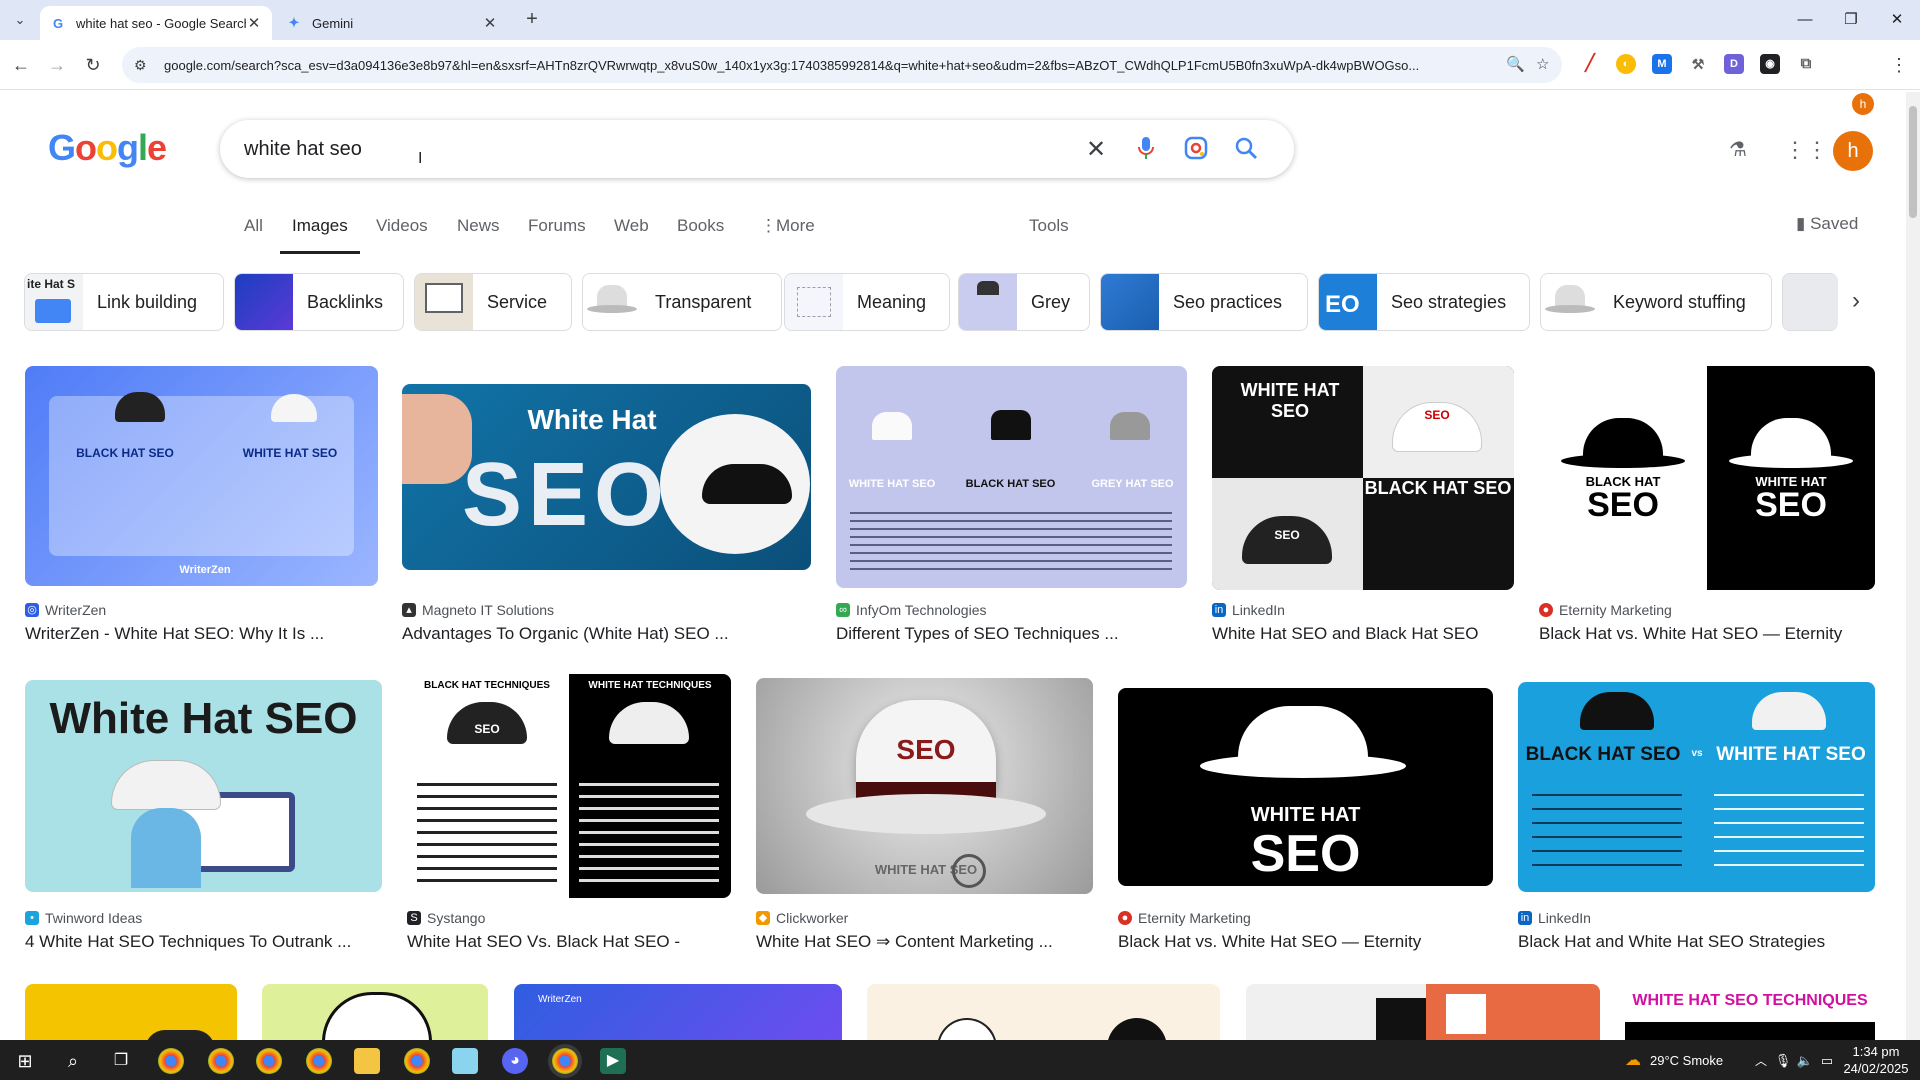 The width and height of the screenshot is (1920, 1080). What do you see at coordinates (1515, 64) in the screenshot?
I see `zoom-icon: 🔍` at bounding box center [1515, 64].